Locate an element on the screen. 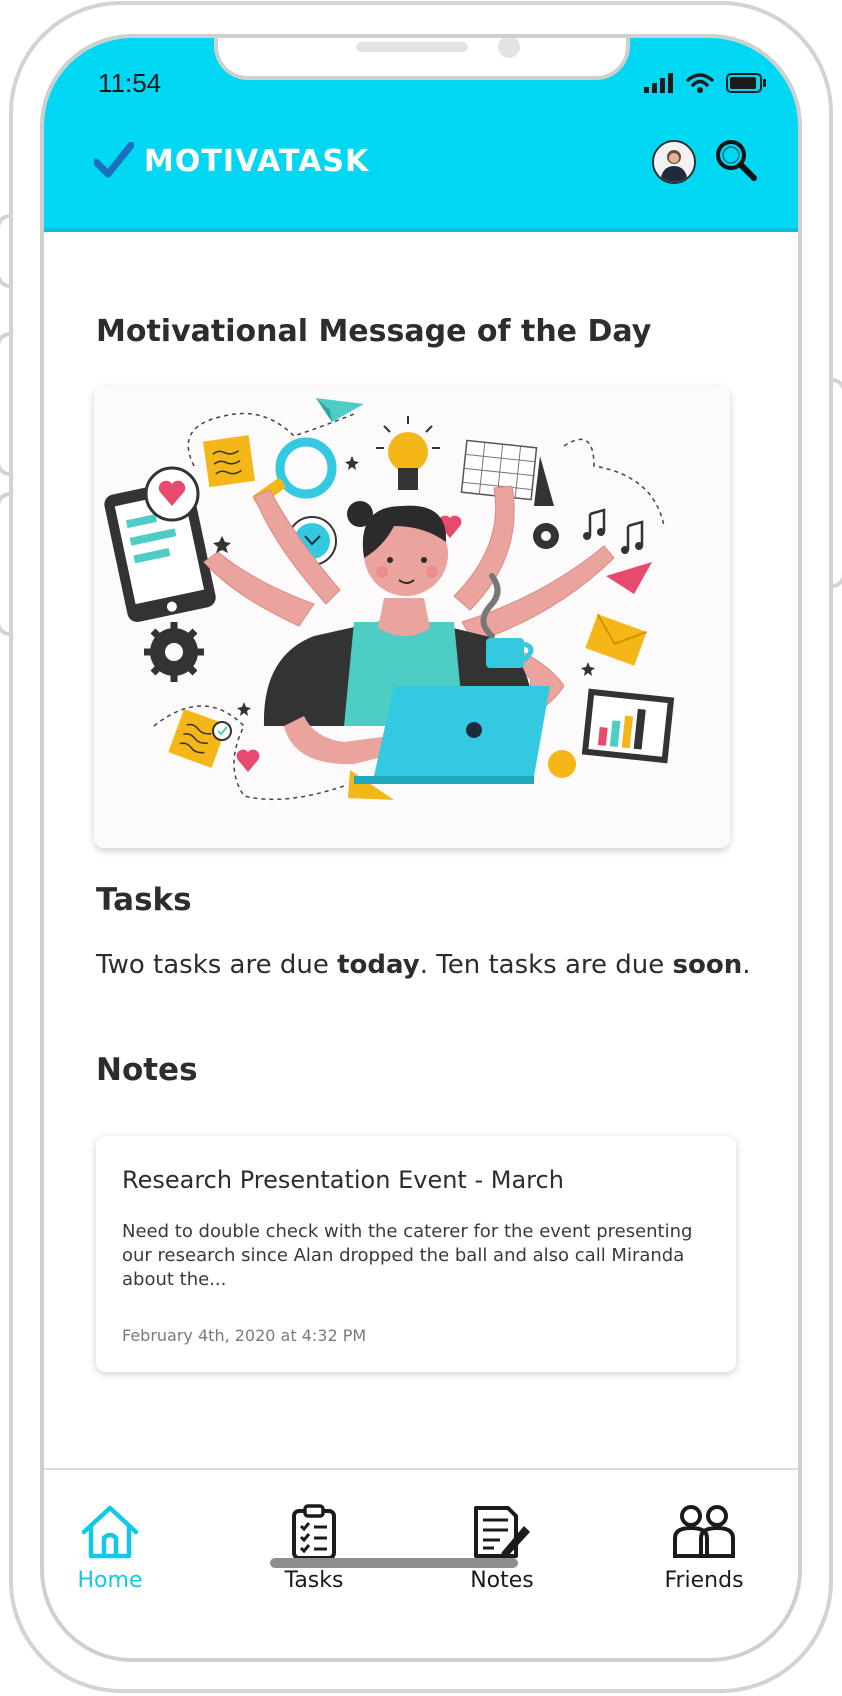 This screenshot has width=842, height=1696. motivational-message-heading: Motivational Message of the Day is located at coordinates (374, 331).